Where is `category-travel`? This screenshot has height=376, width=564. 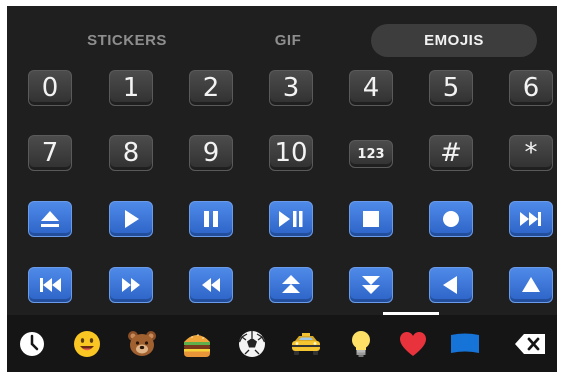 category-travel is located at coordinates (306, 344).